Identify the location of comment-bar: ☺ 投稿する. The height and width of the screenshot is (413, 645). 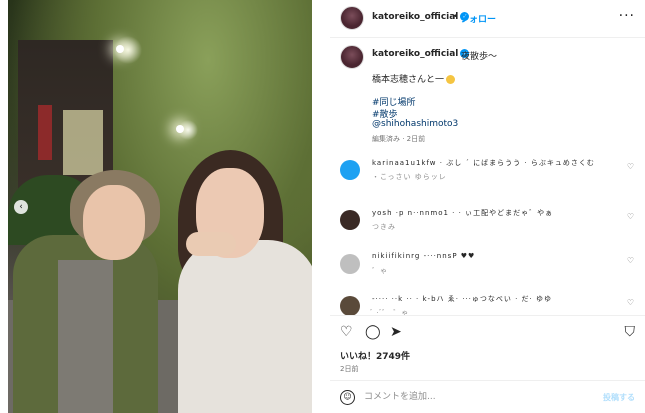
(487, 396).